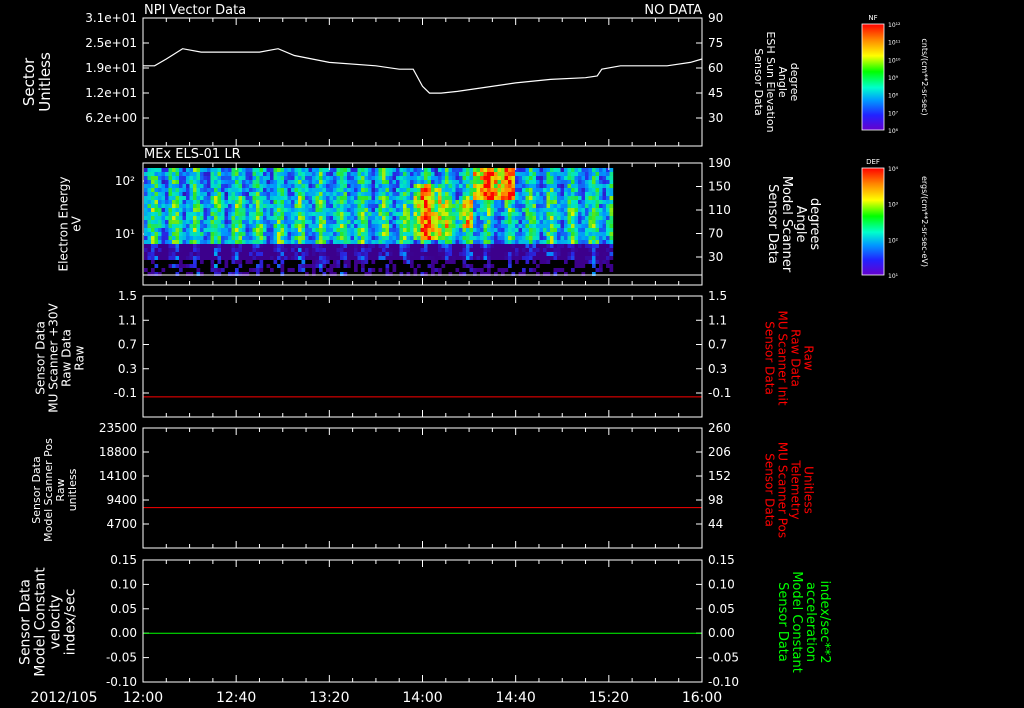  Describe the element at coordinates (770, 490) in the screenshot. I see `axis-label-line: Sensor Data` at that location.